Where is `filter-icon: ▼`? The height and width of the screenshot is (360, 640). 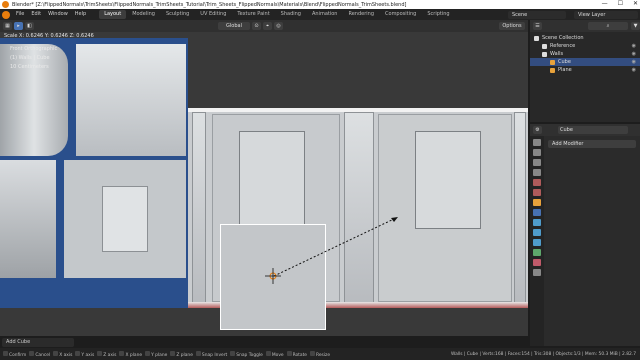
filter-icon: ▼ is located at coordinates (635, 26).